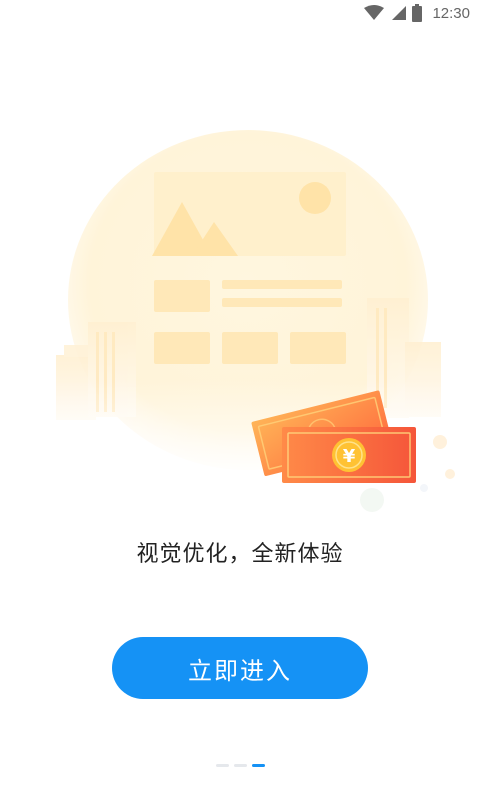 The image size is (480, 800). What do you see at coordinates (451, 13) in the screenshot?
I see `status-time: 12:30` at bounding box center [451, 13].